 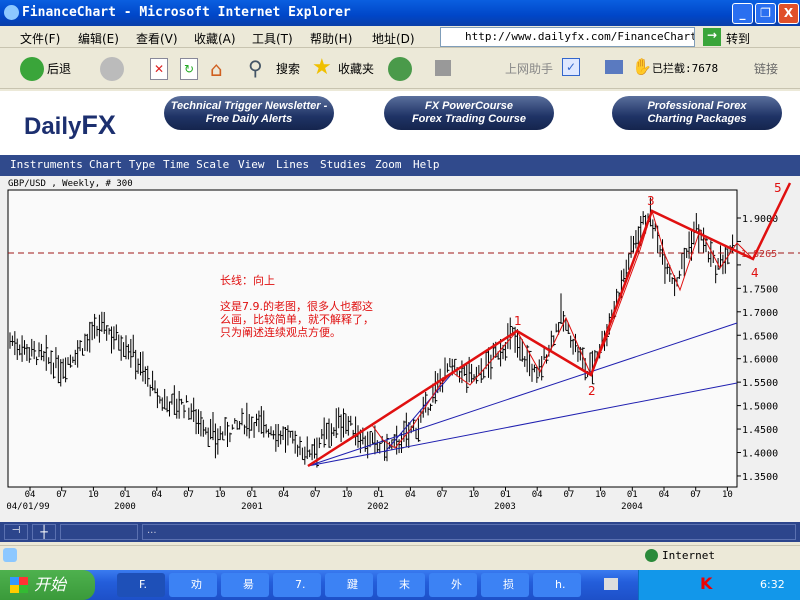 I want to click on keyboard-icon, so click(x=611, y=584).